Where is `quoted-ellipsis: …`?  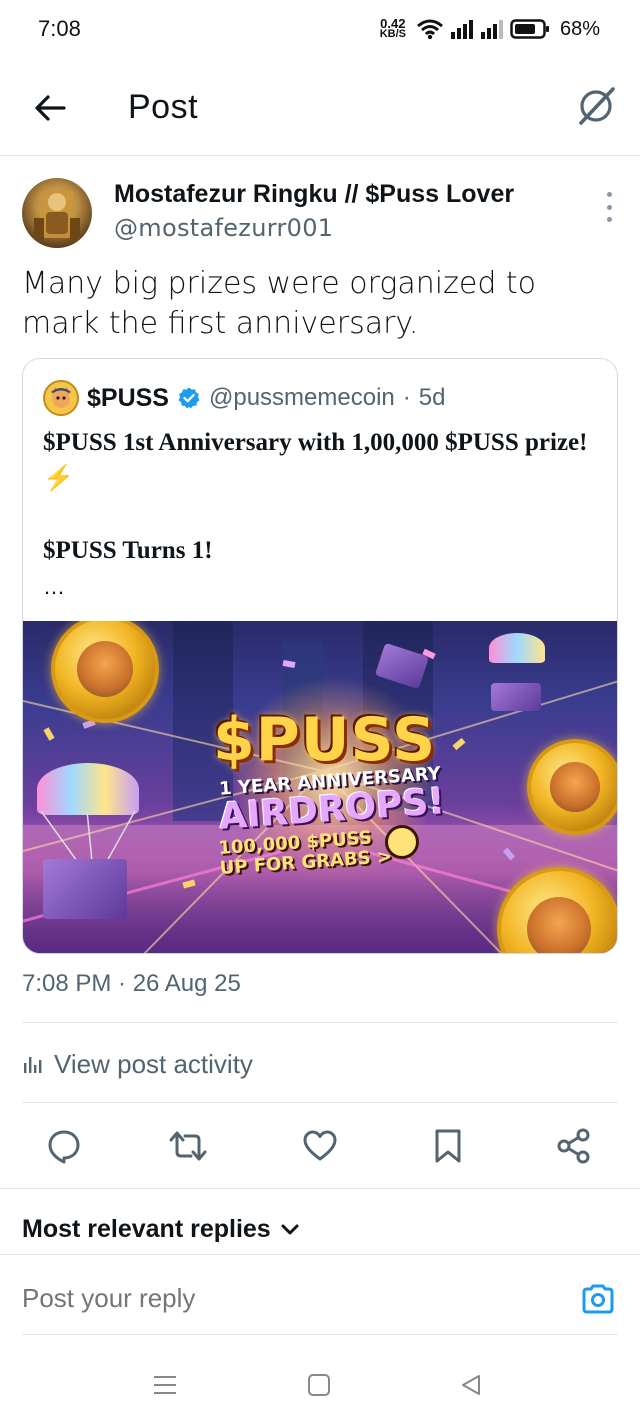 quoted-ellipsis: … is located at coordinates (54, 586).